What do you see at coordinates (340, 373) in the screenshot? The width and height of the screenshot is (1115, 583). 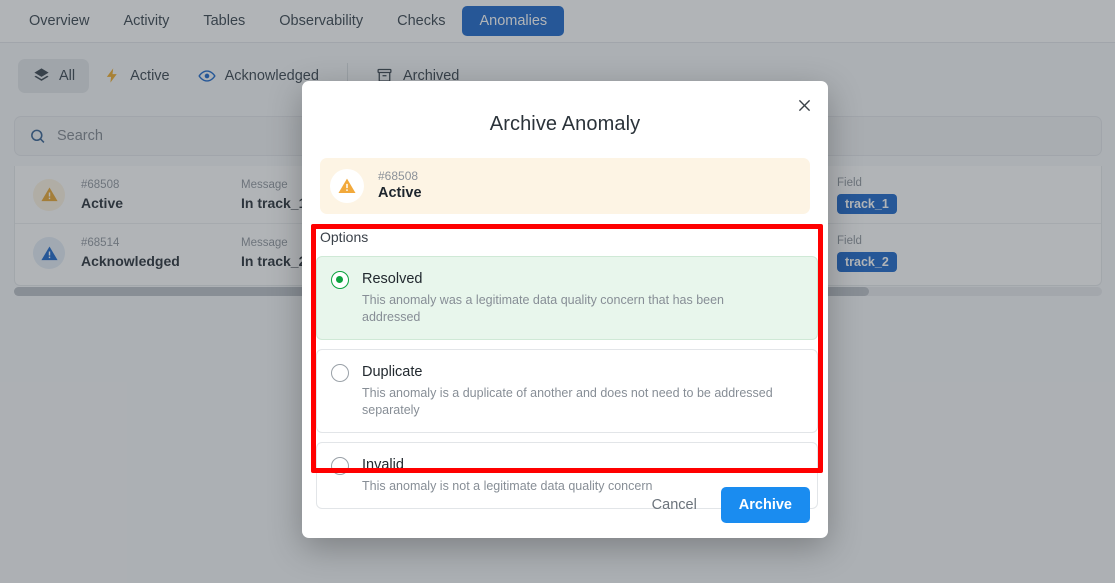 I see `radio-duplicate` at bounding box center [340, 373].